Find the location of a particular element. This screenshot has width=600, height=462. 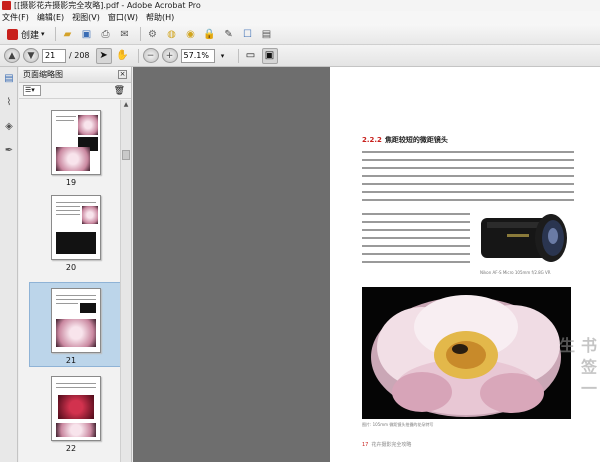

plus-icon: + is located at coordinates (169, 55).